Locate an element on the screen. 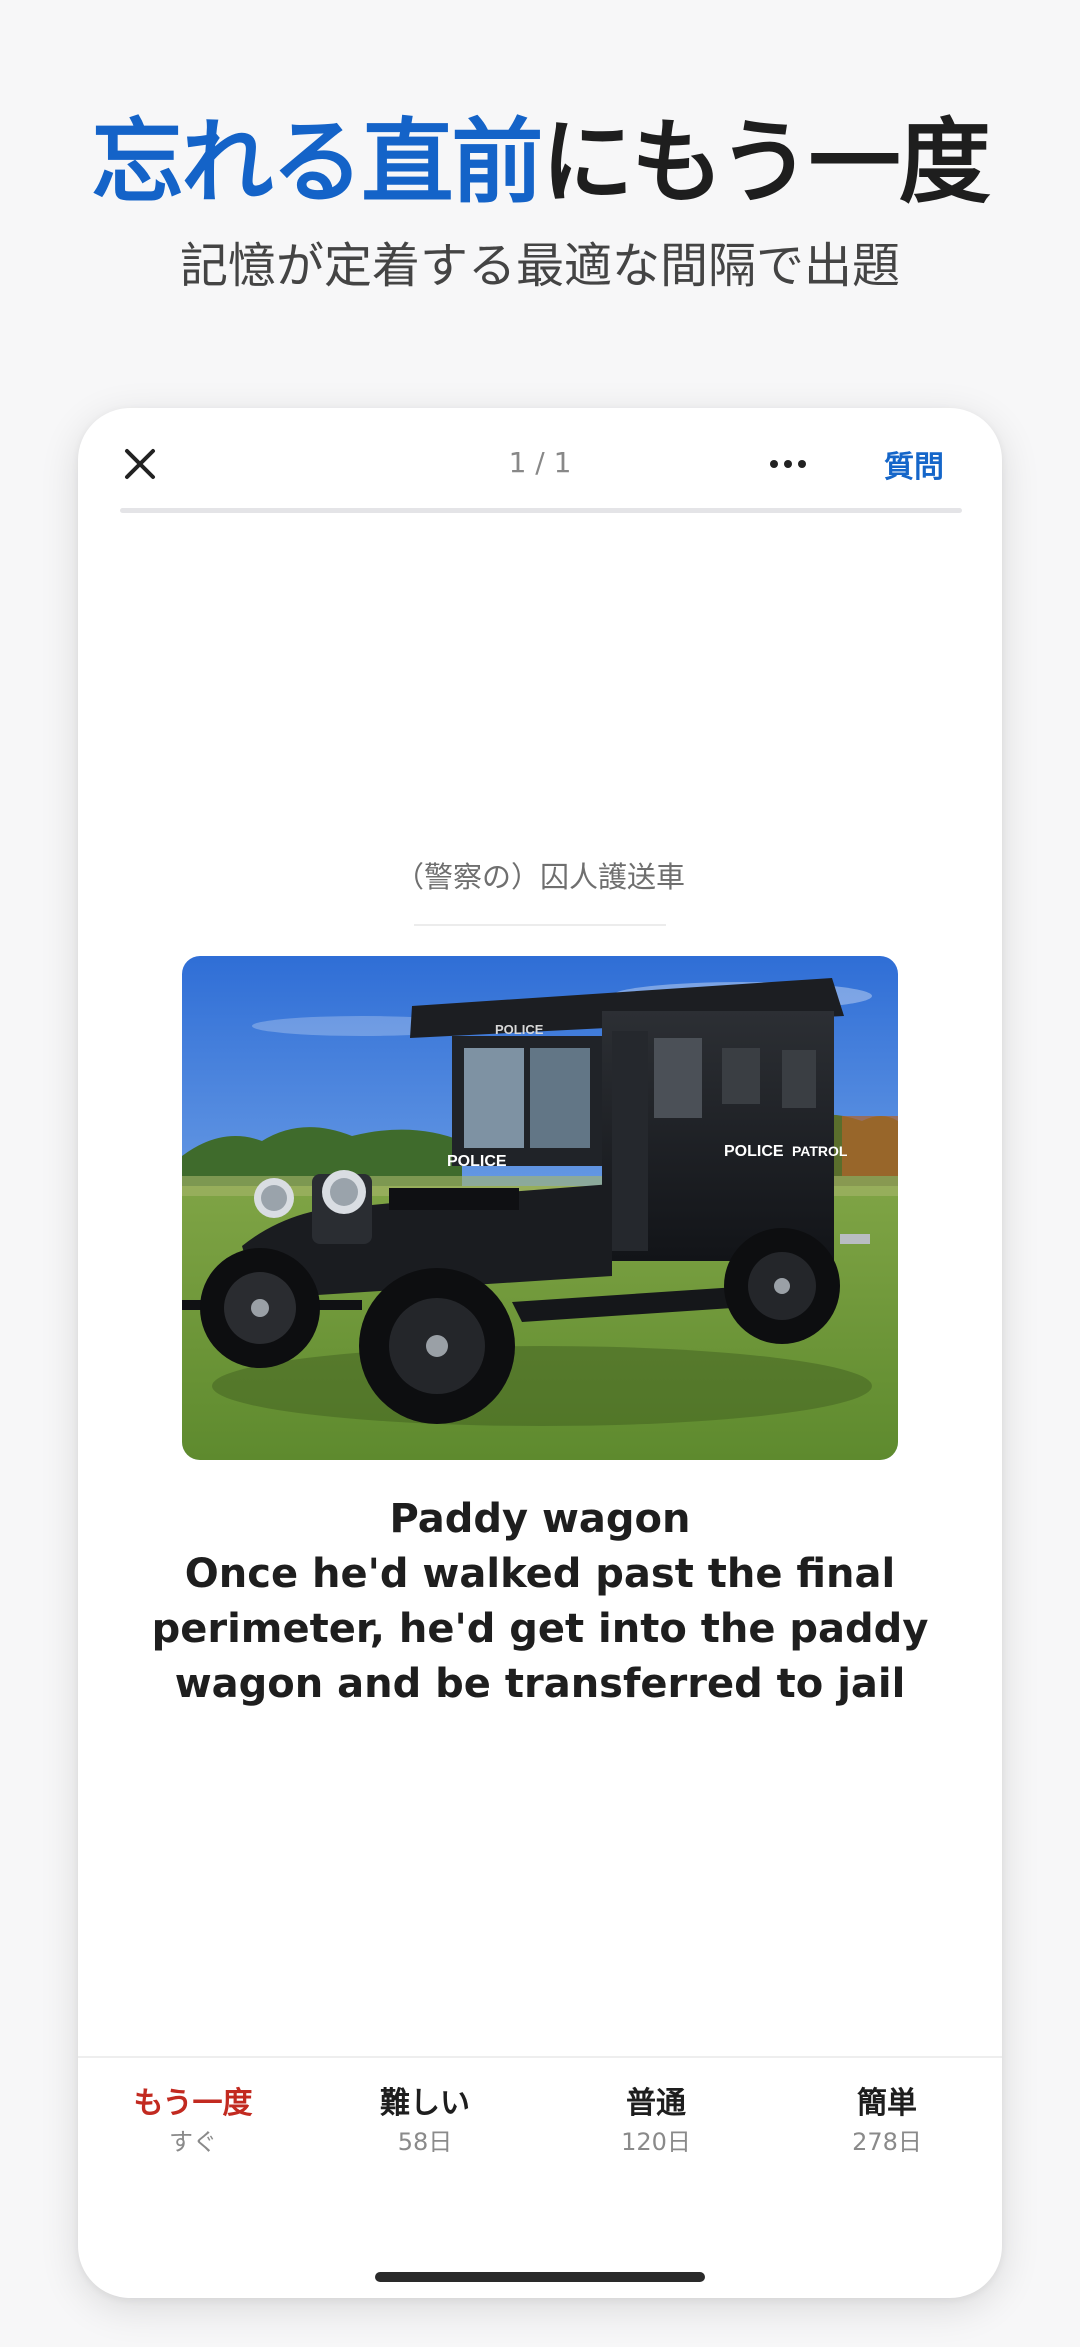 This screenshot has width=1080, height=2347. promo-headline-accent: 忘れる直前 is located at coordinates (317, 162).